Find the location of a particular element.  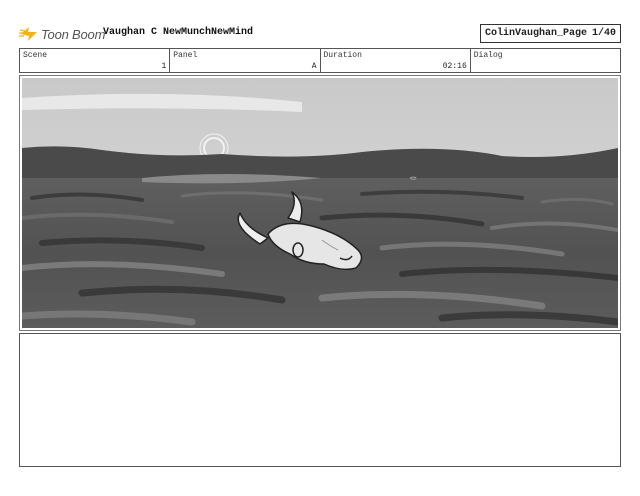

dialog-label: Dialog is located at coordinates (488, 55).